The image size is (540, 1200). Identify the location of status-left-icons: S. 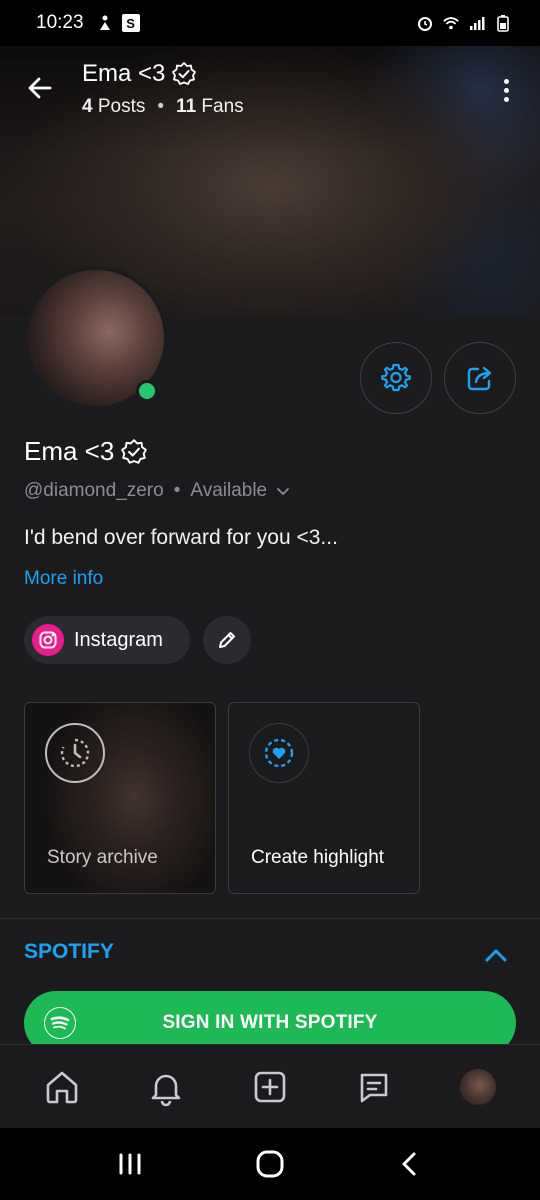
(118, 23).